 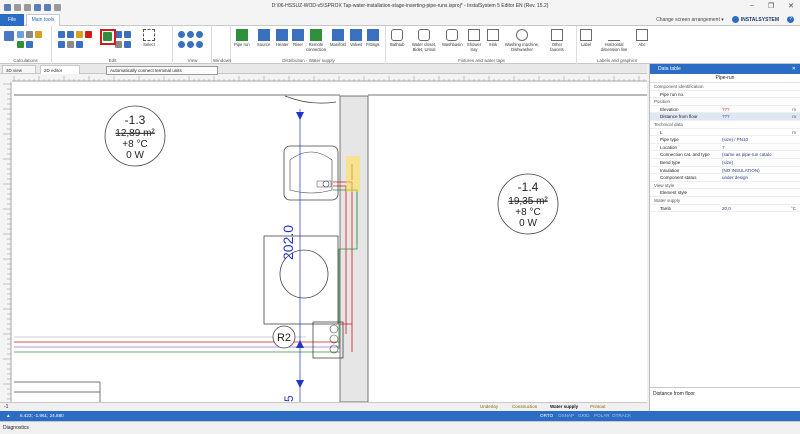 What do you see at coordinates (725, 125) in the screenshot?
I see `property-section: Technical data` at bounding box center [725, 125].